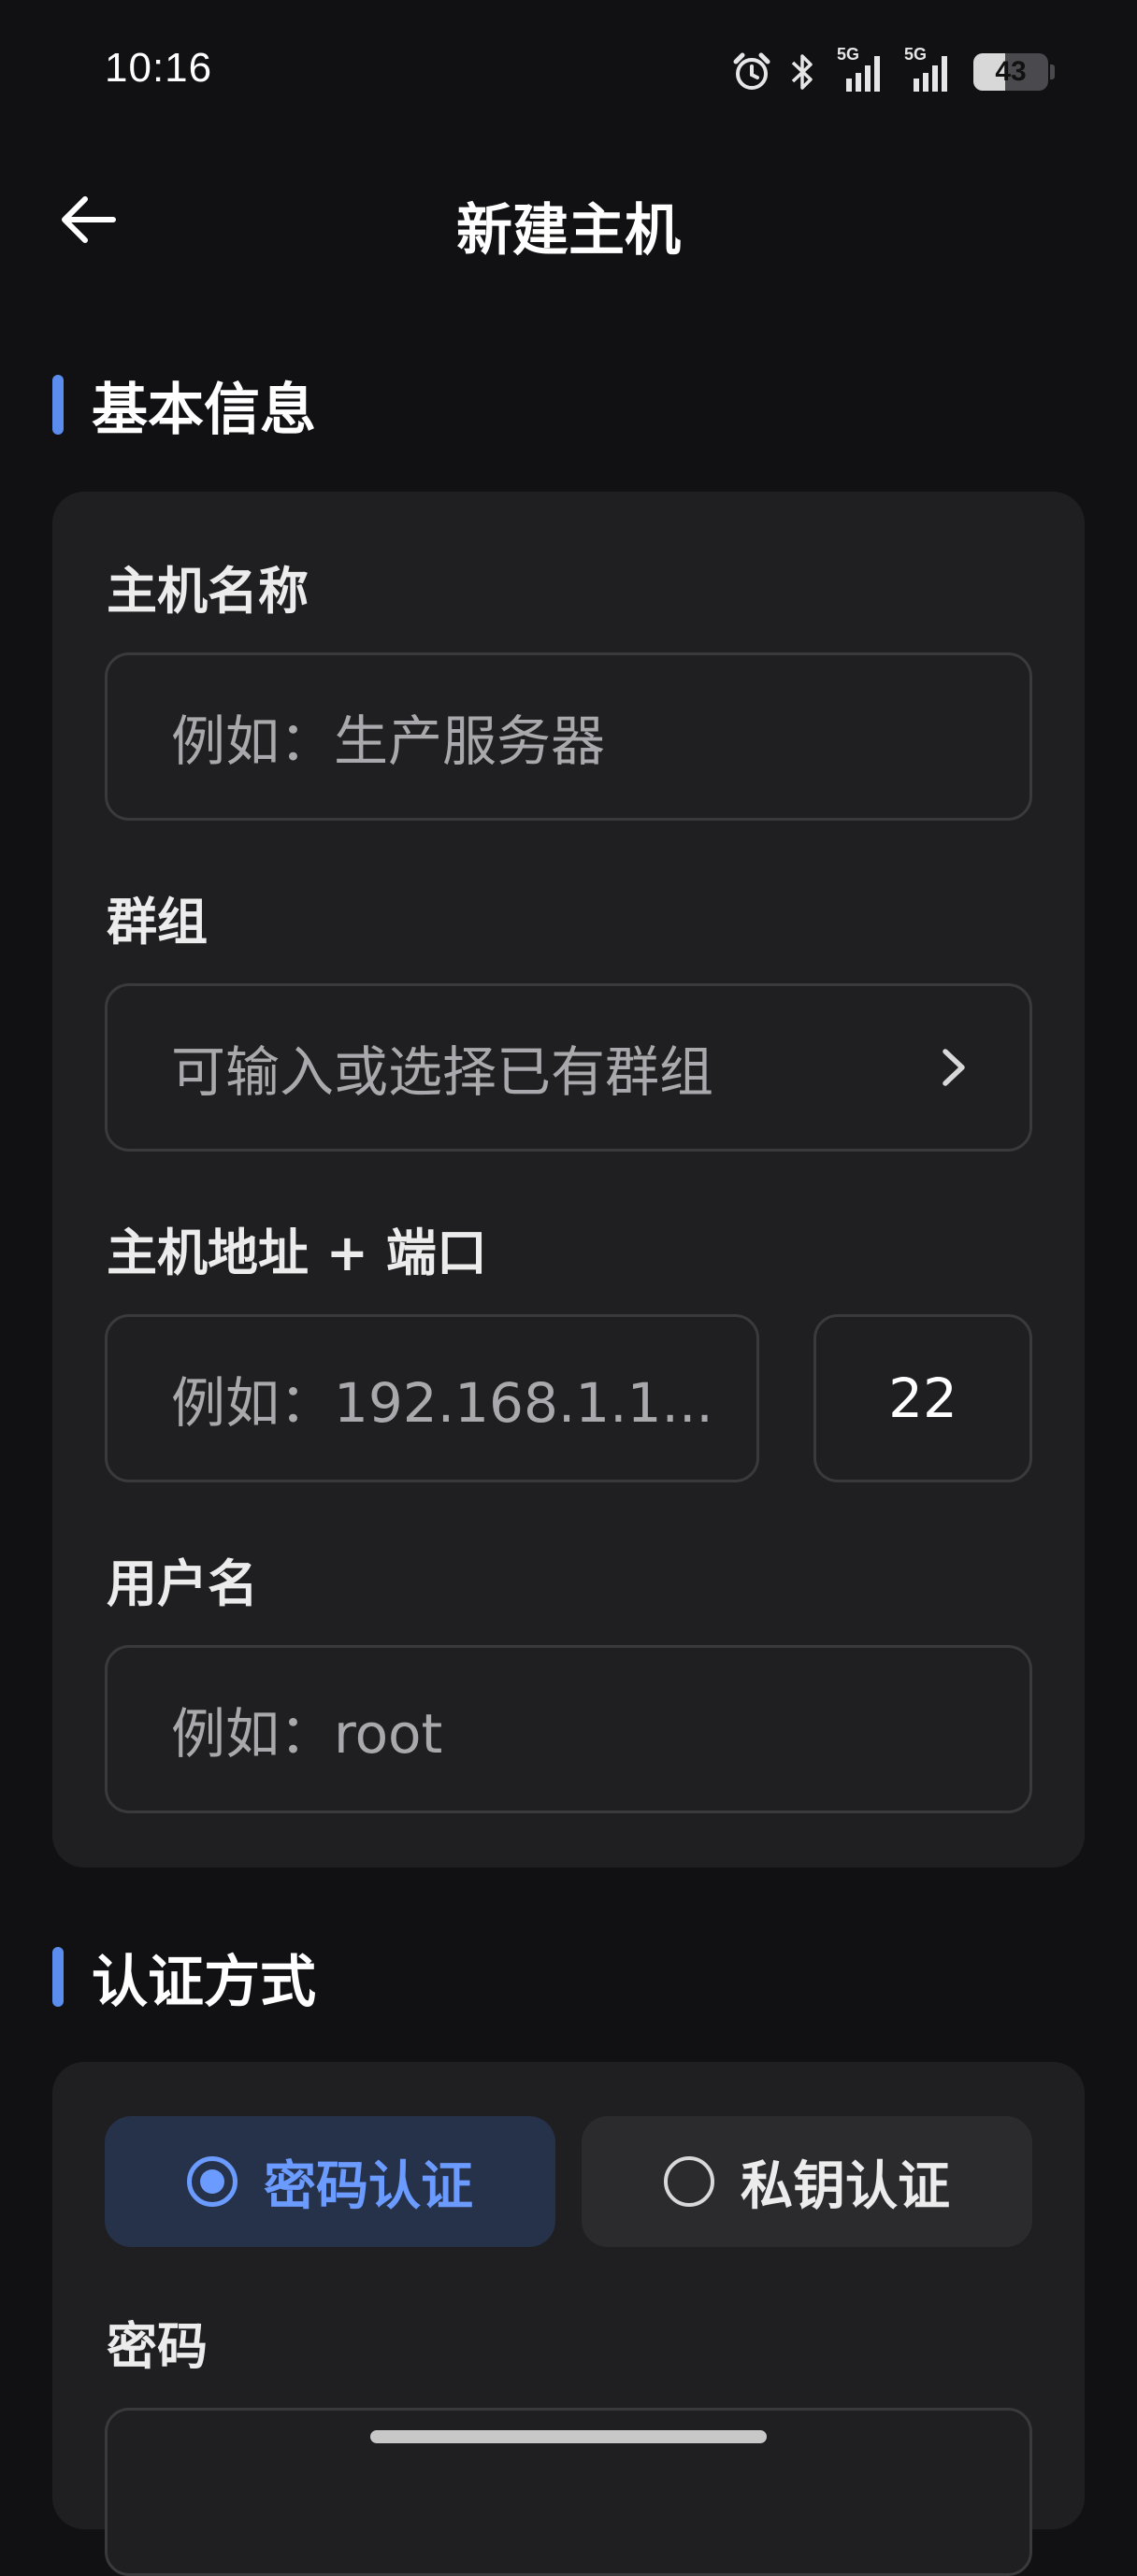 This screenshot has height=2576, width=1137. What do you see at coordinates (689, 2181) in the screenshot?
I see `radio-unselected-icon` at bounding box center [689, 2181].